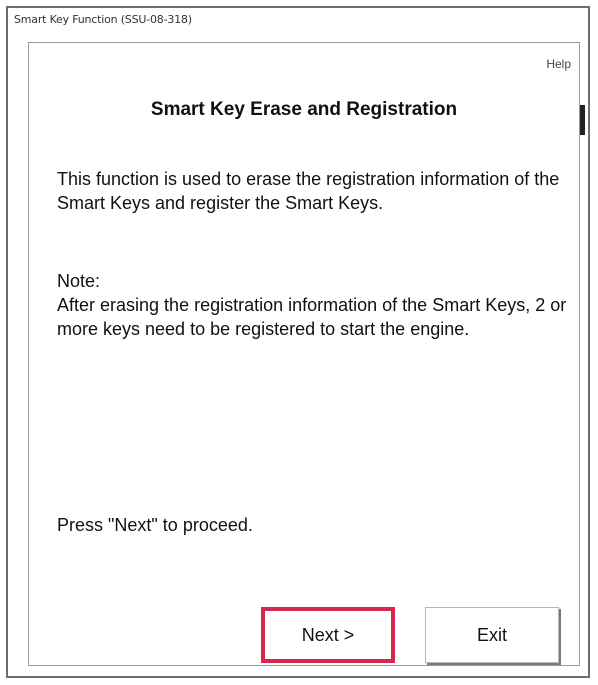 The image size is (598, 685). Describe the element at coordinates (328, 635) in the screenshot. I see `next-button: Next >` at that location.